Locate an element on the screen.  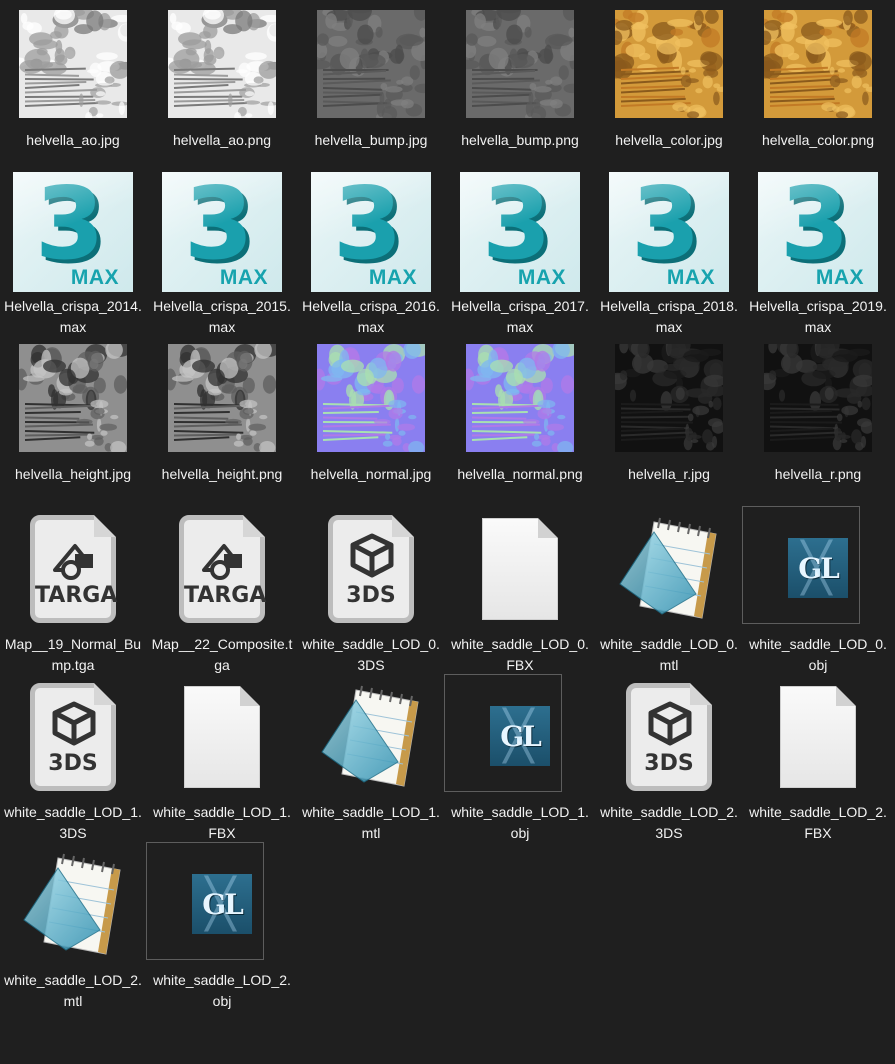
file-name-label: helvella_height.png is located at coordinates (222, 474).